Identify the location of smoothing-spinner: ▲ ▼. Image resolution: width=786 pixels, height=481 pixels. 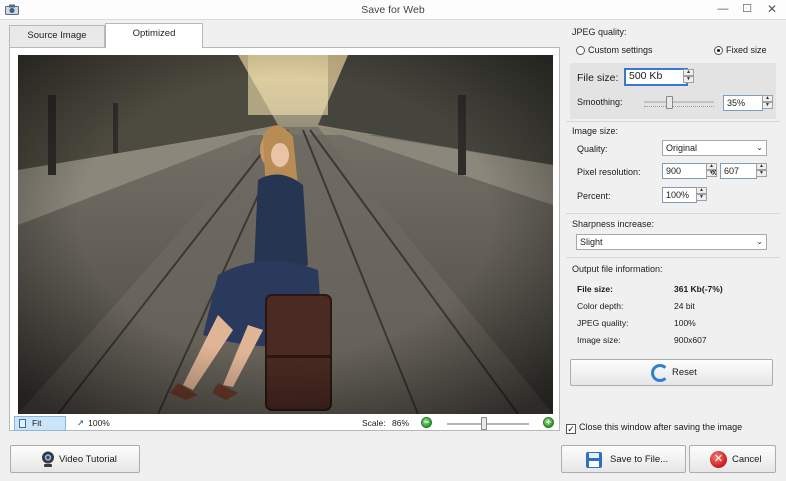
(767, 102).